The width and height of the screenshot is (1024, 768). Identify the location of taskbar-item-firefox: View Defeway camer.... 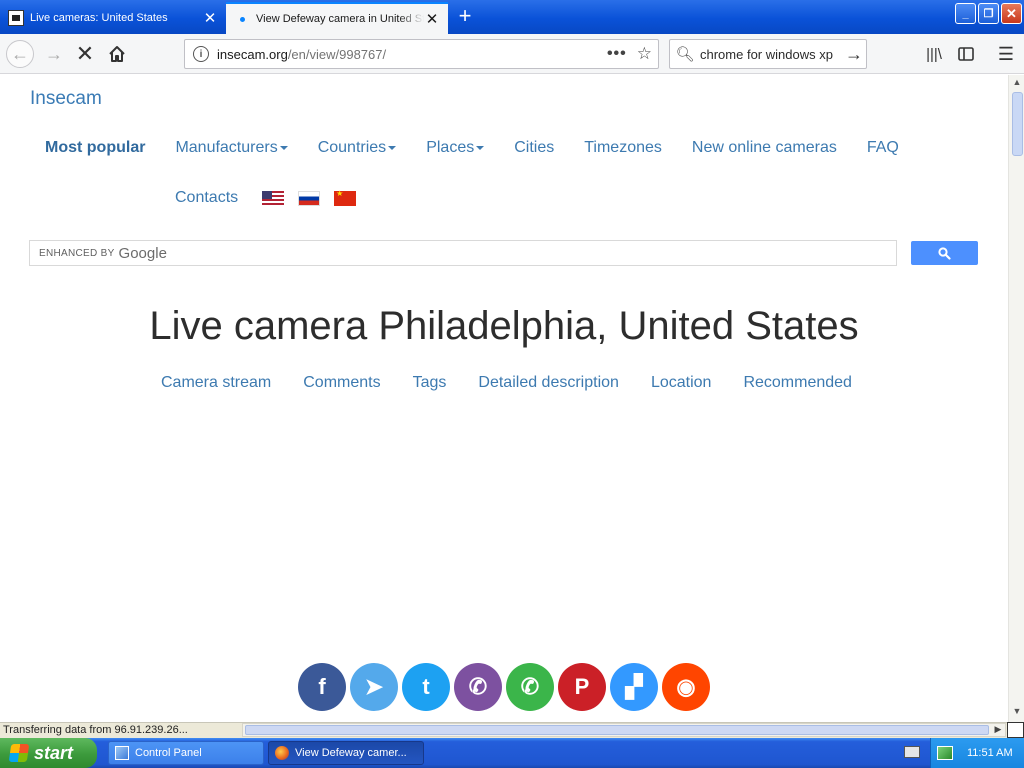
(346, 753).